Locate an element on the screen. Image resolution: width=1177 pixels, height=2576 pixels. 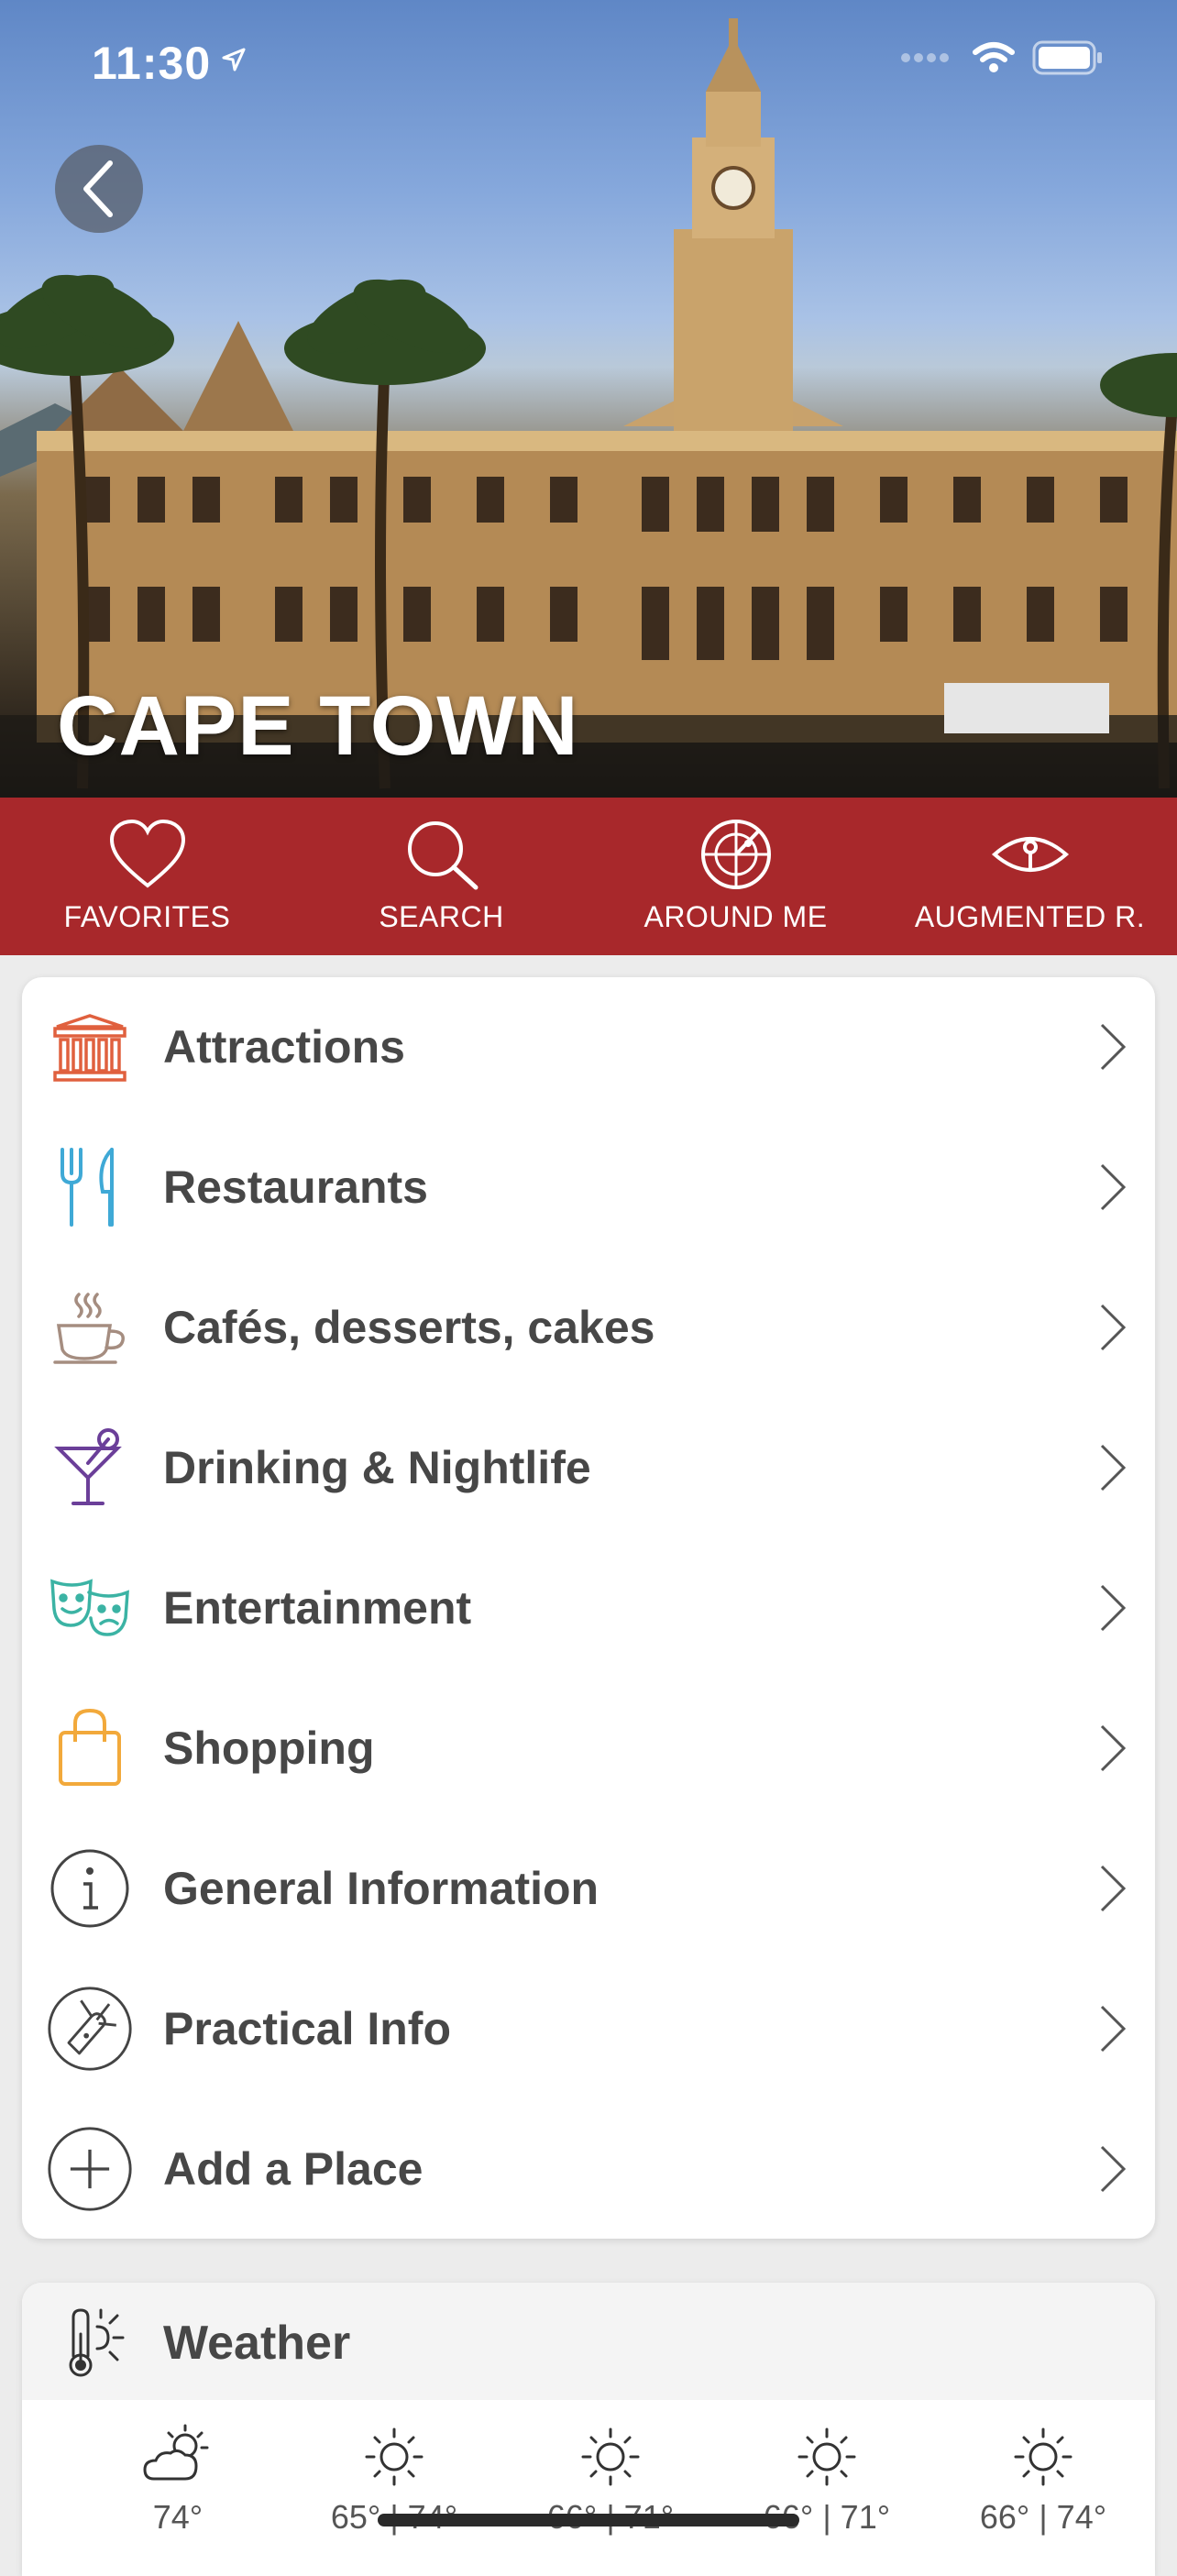
favorites-label: FAVORITES is located at coordinates (147, 916).